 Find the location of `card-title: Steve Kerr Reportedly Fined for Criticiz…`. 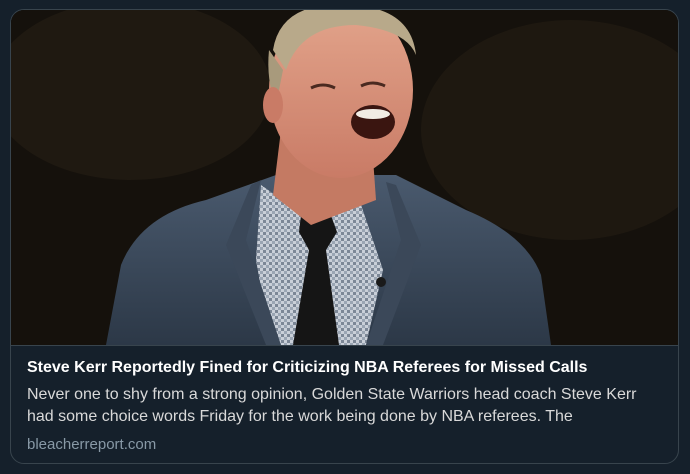

card-title: Steve Kerr Reportedly Fined for Criticiz… is located at coordinates (344, 368).